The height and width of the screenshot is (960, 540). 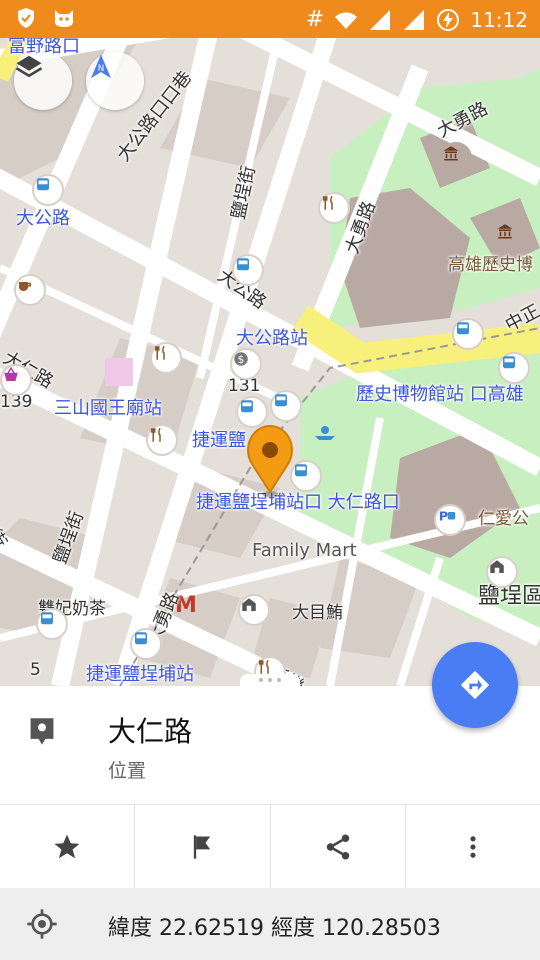 I want to click on museum-icon, so click(x=456, y=158).